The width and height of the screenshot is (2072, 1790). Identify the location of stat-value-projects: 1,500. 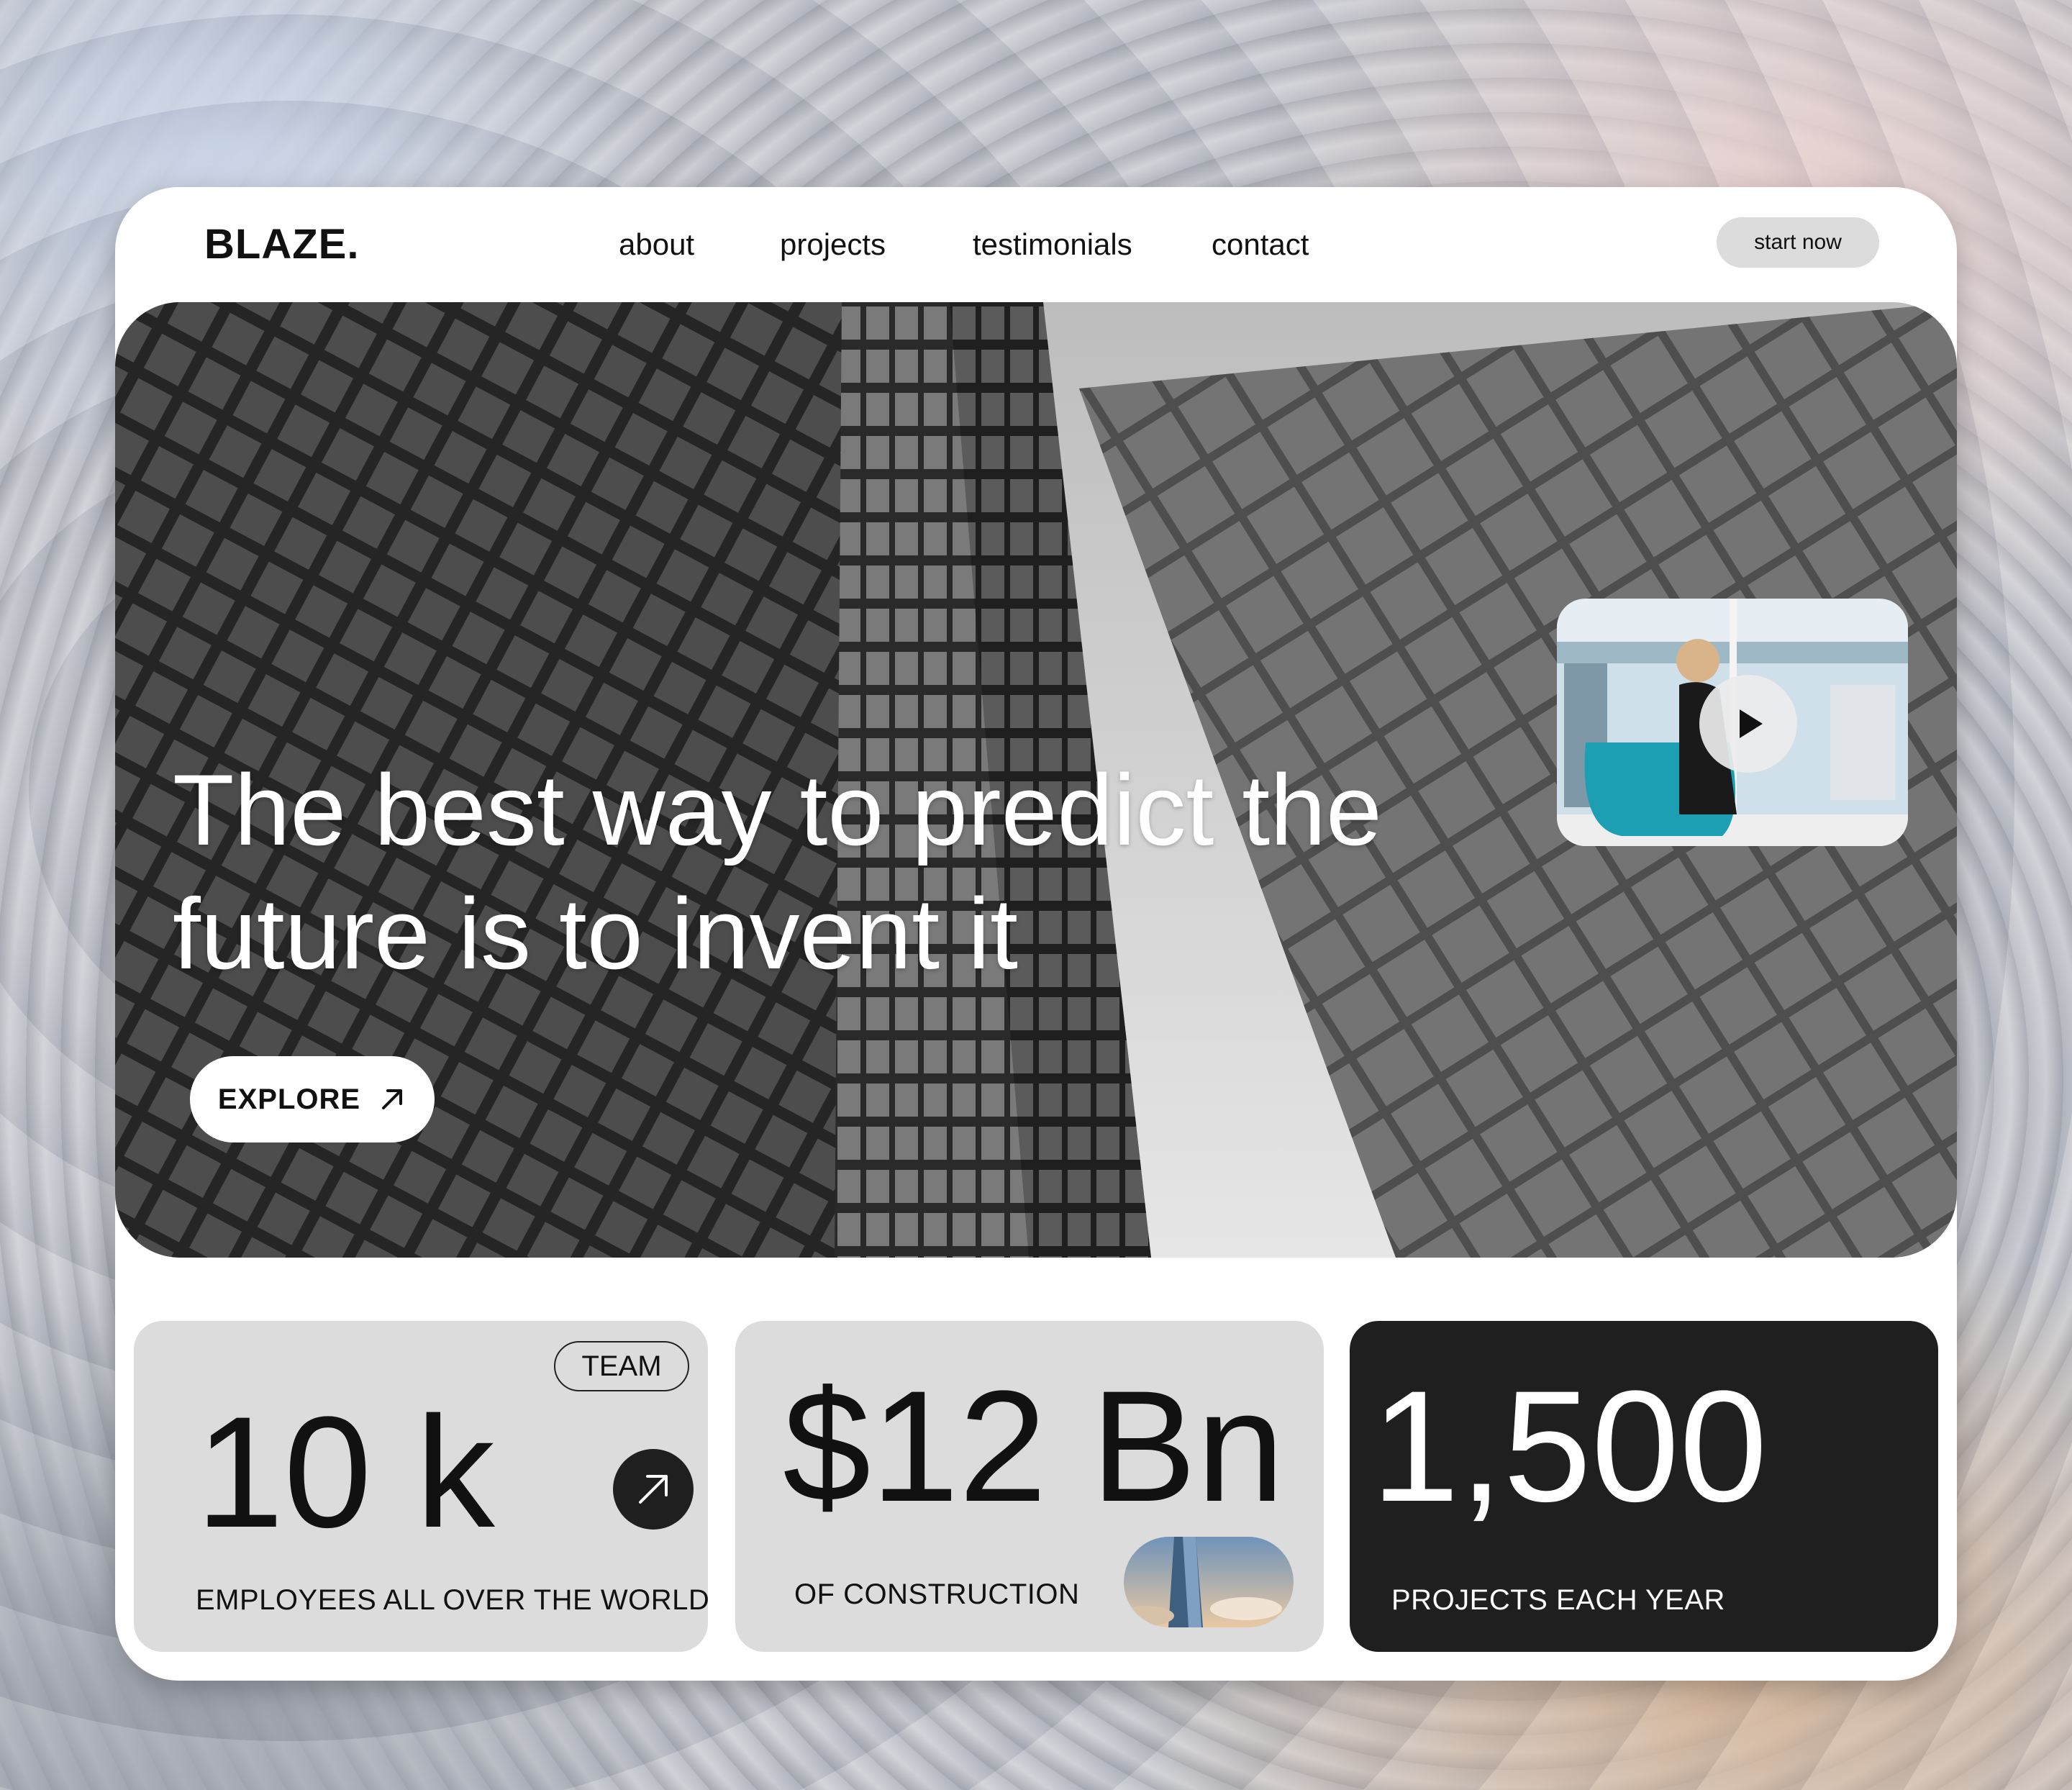
(1570, 1446).